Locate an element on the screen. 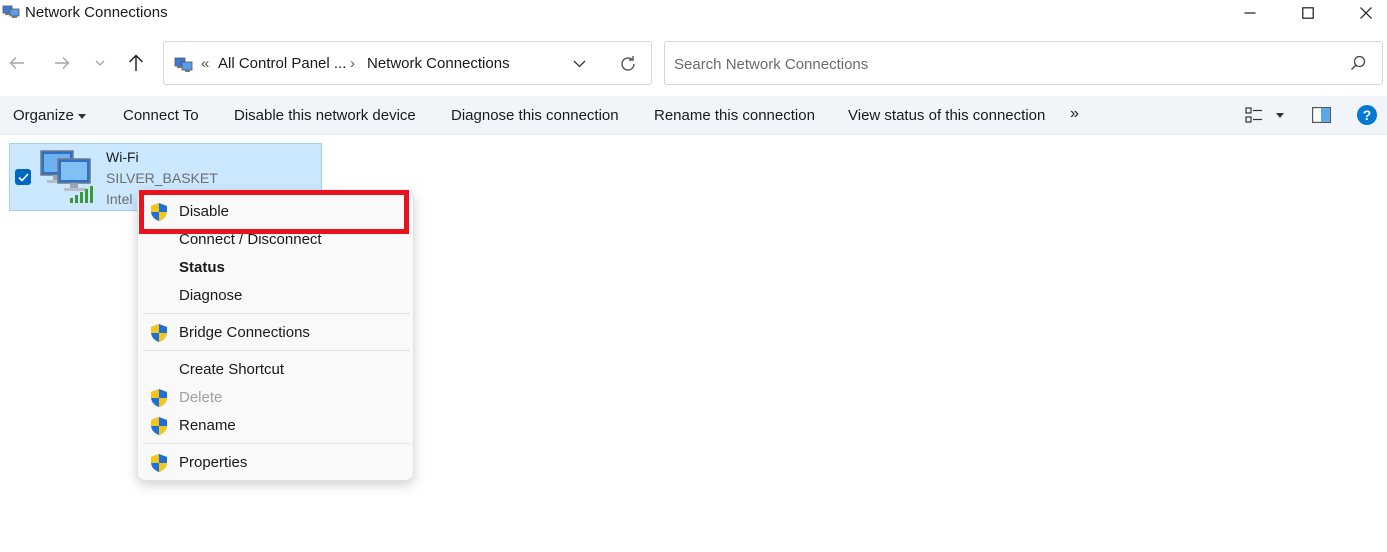 The image size is (1387, 552). arrow-left-icon is located at coordinates (16, 63).